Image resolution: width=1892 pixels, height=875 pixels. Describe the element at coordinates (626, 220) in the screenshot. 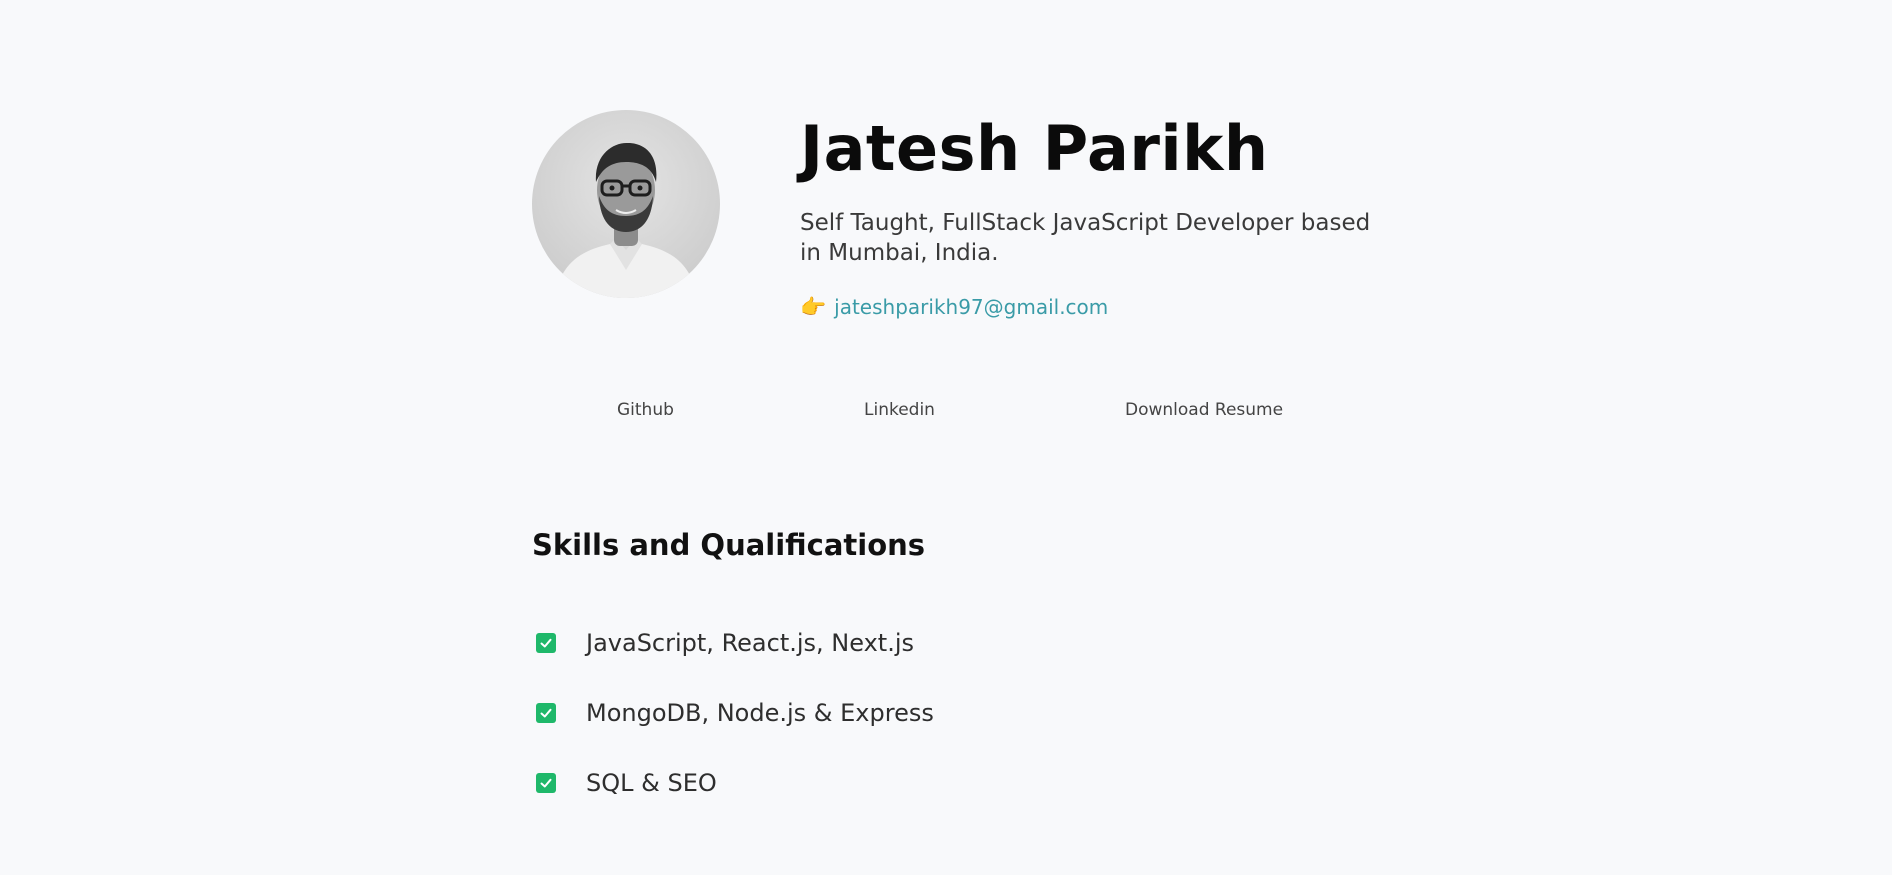

I see `profile-photo` at that location.